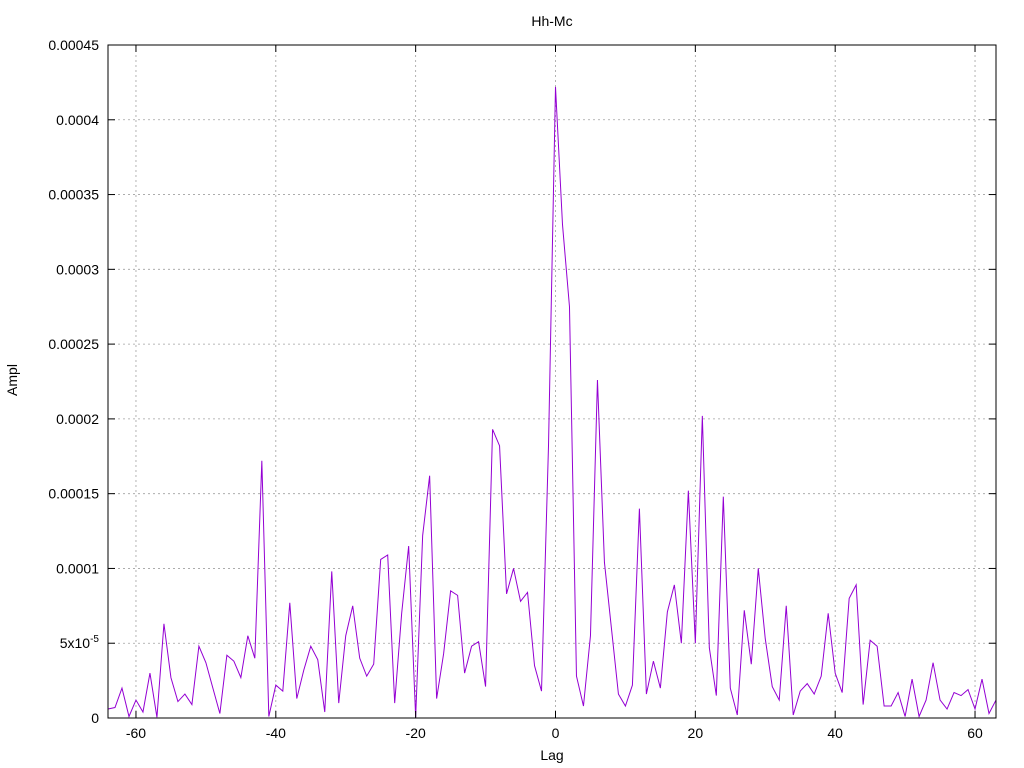 The image size is (1024, 768). Describe the element at coordinates (835, 733) in the screenshot. I see `x-tick-label: 40` at that location.